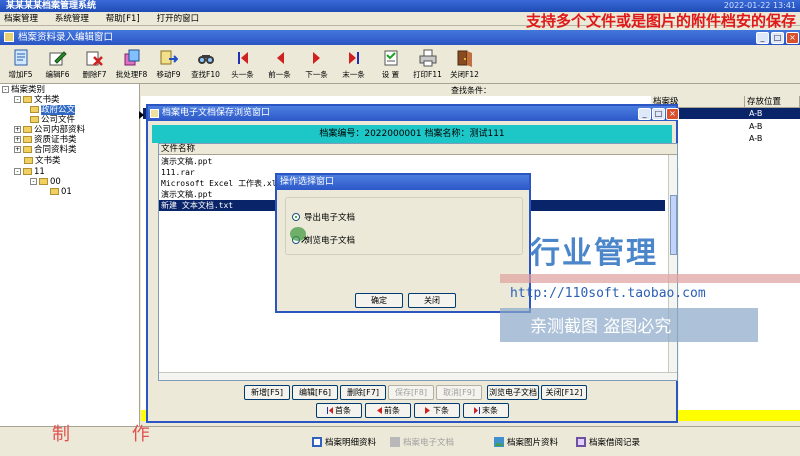  I want to click on tree-node: - 11, so click(29, 172).